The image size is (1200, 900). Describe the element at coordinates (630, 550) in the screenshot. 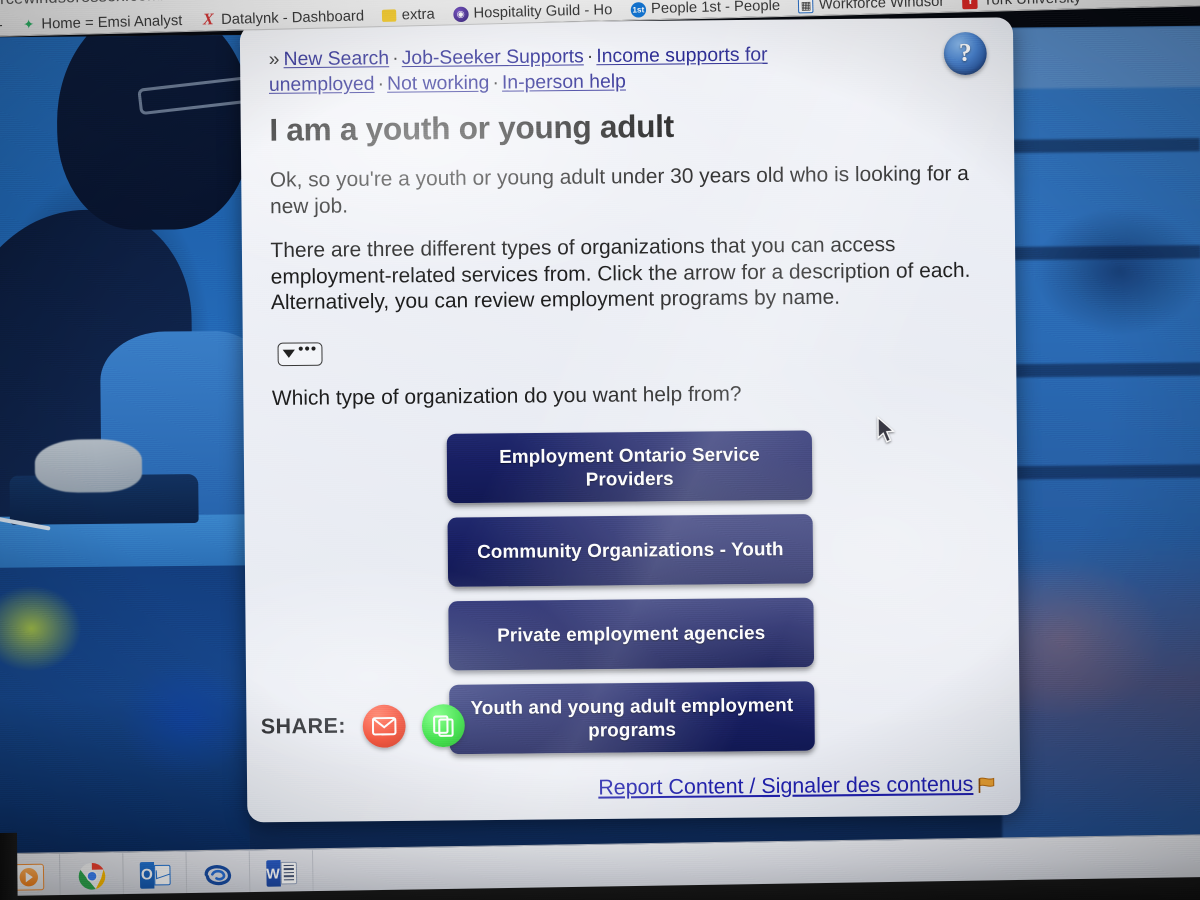

I see `option-button-community-organizations-youth: Community Organizations - Youth` at that location.